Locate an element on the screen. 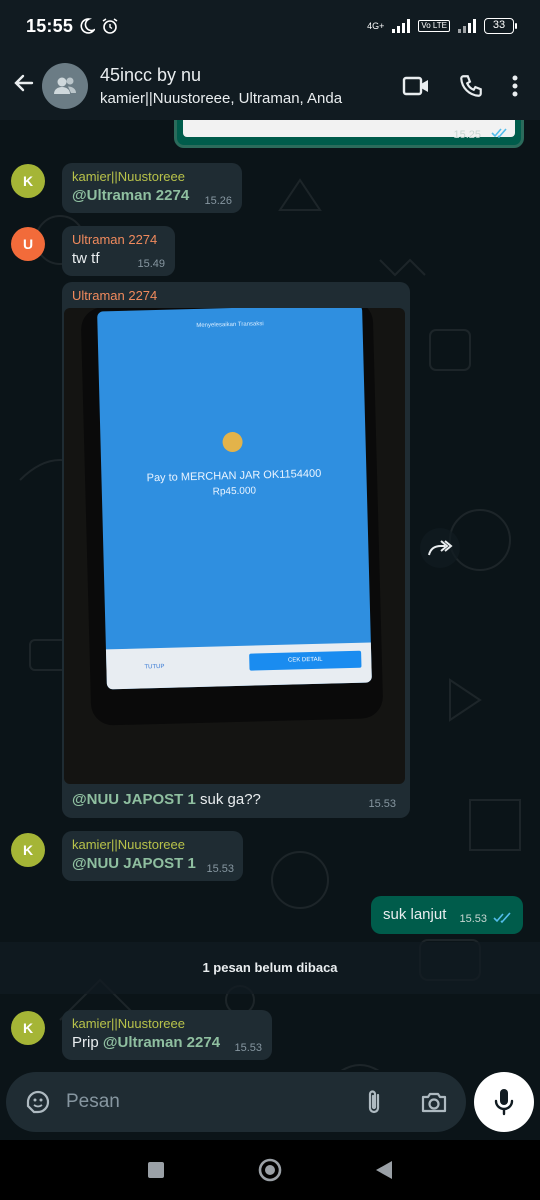 This screenshot has width=540, height=1200. photo-bottom-panel: TUTUP CEK DETAIL is located at coordinates (238, 666).